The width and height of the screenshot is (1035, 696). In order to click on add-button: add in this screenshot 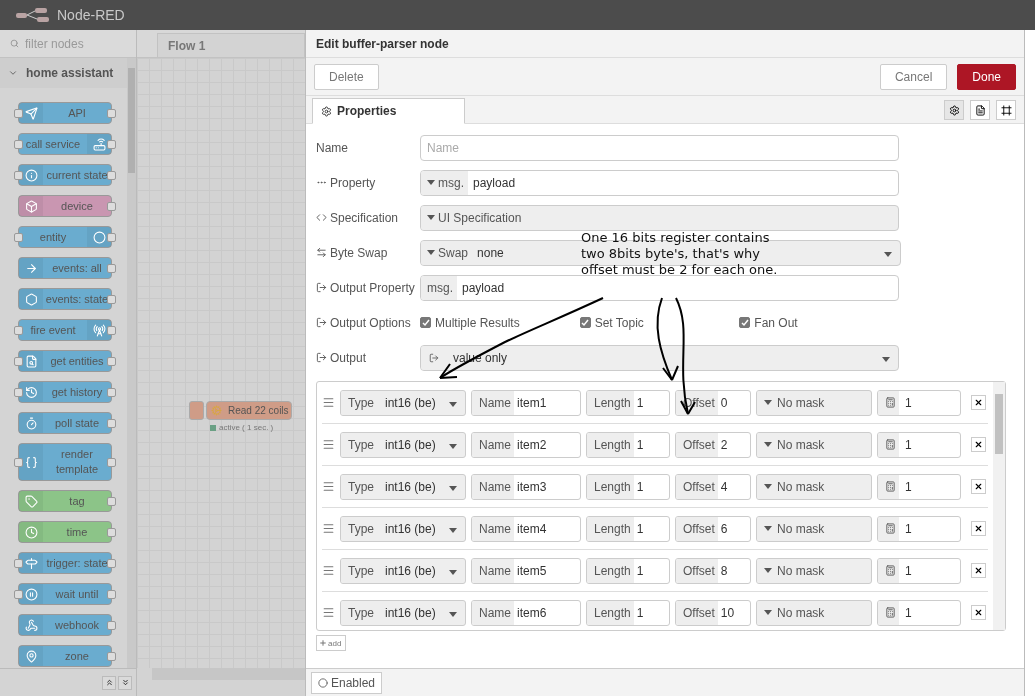, I will do `click(331, 643)`.